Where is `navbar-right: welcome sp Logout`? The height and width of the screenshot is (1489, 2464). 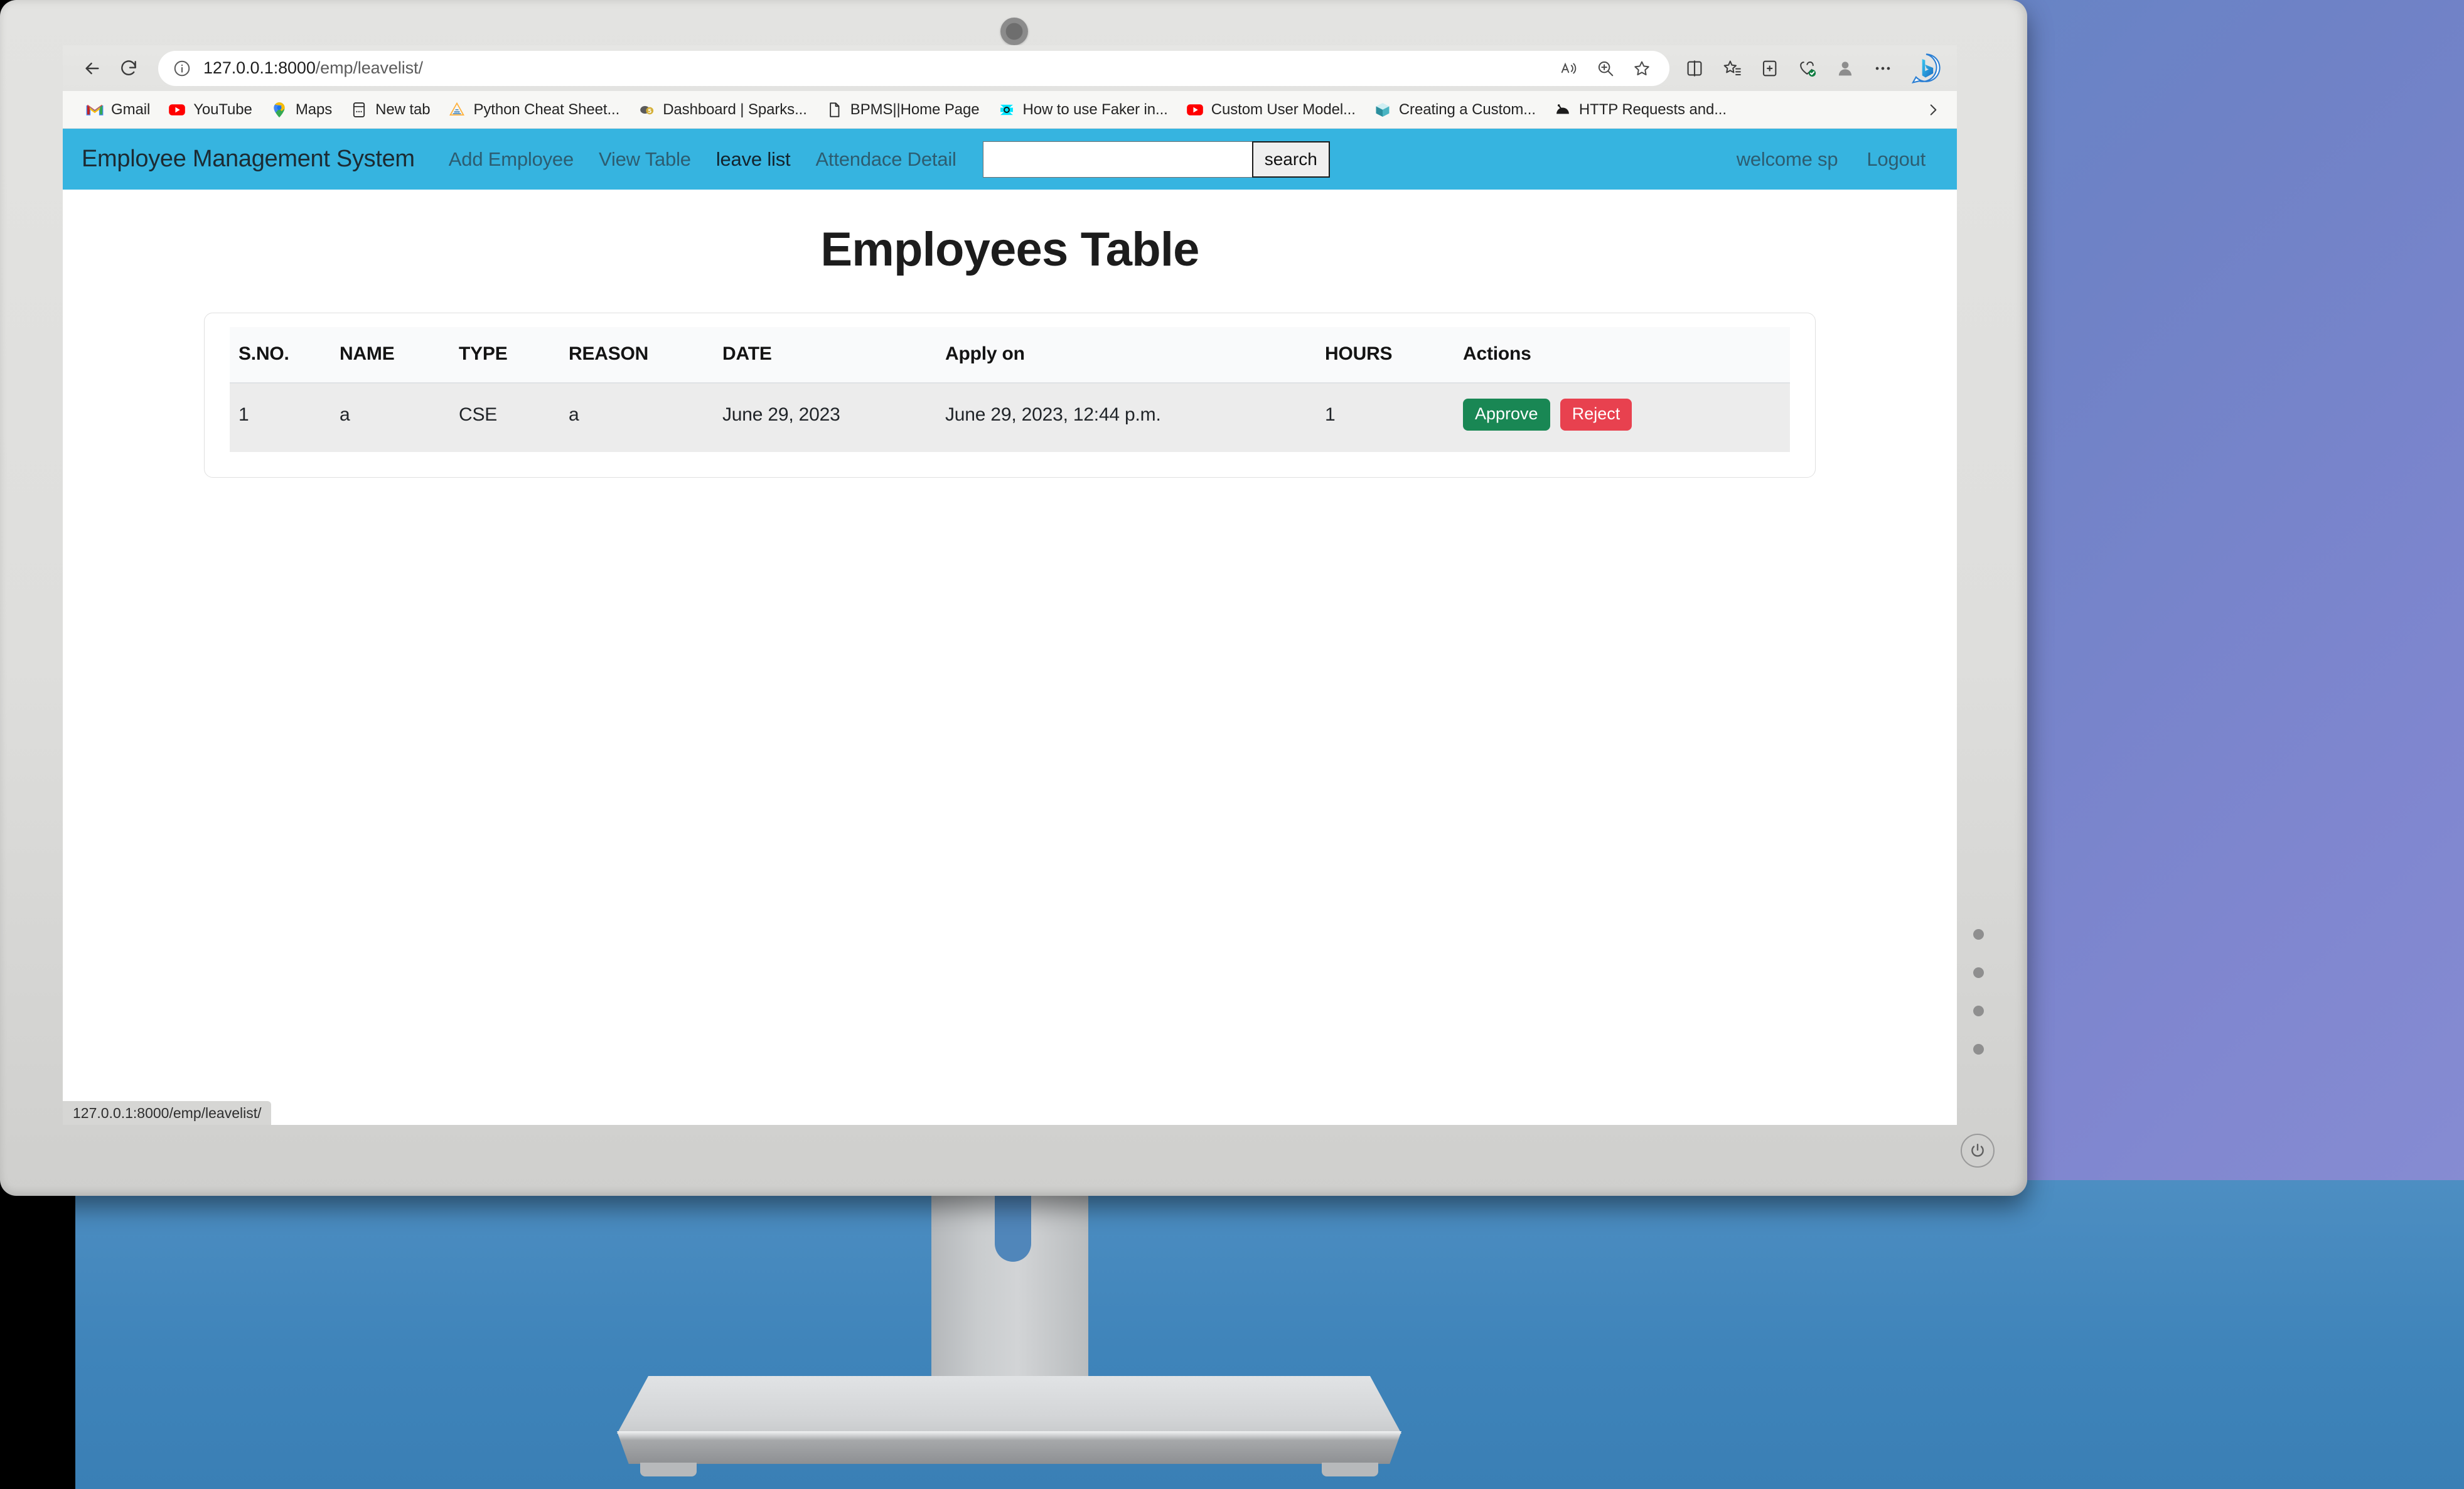 navbar-right: welcome sp Logout is located at coordinates (1838, 159).